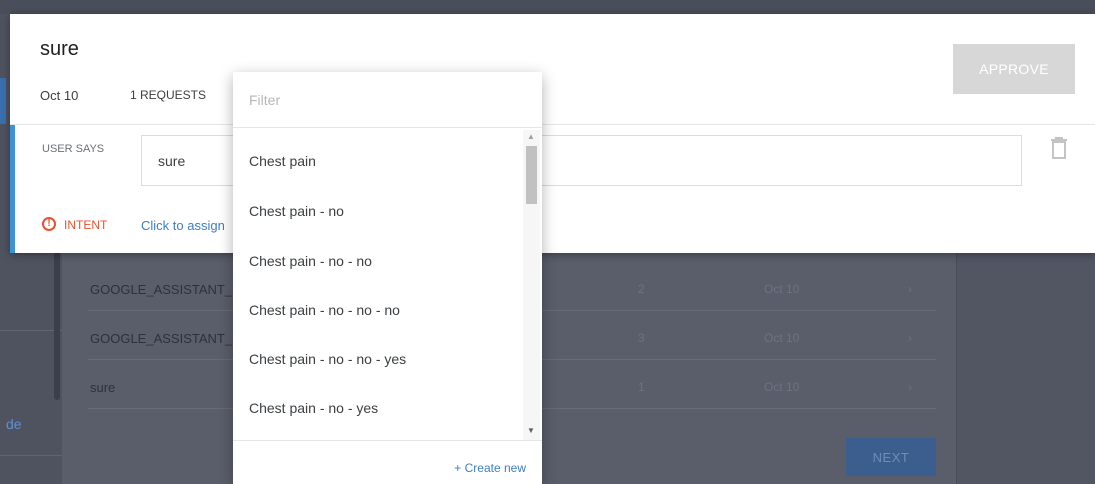 This screenshot has height=484, width=1095. I want to click on dropdown-footer: + Create new, so click(387, 462).